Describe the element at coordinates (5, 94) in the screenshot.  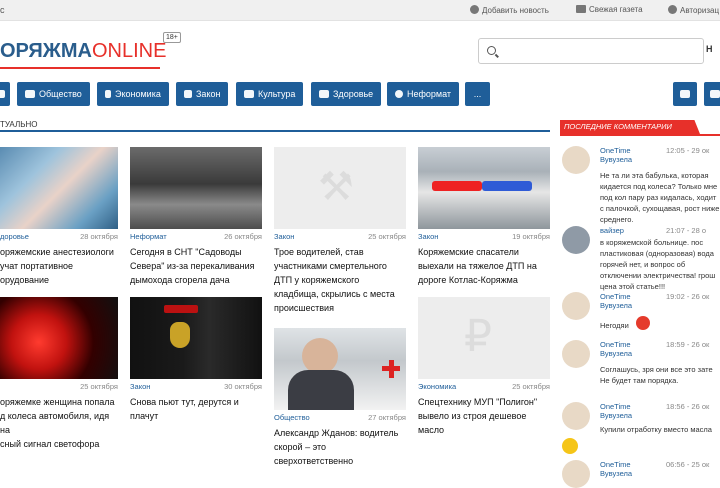
I see `home-button` at that location.